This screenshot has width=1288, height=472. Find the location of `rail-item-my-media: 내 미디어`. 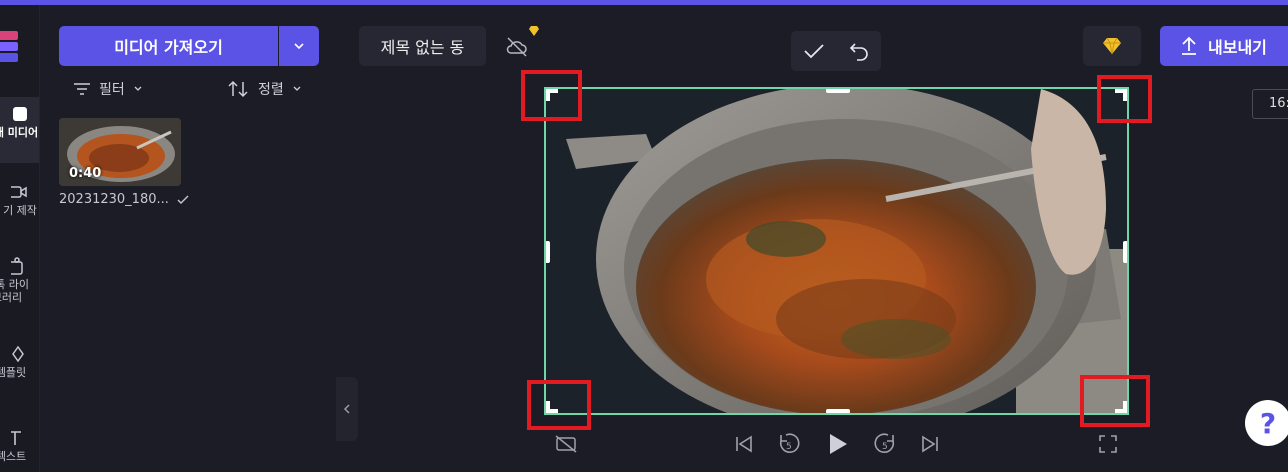

rail-item-my-media: 내 미디어 is located at coordinates (19, 130).